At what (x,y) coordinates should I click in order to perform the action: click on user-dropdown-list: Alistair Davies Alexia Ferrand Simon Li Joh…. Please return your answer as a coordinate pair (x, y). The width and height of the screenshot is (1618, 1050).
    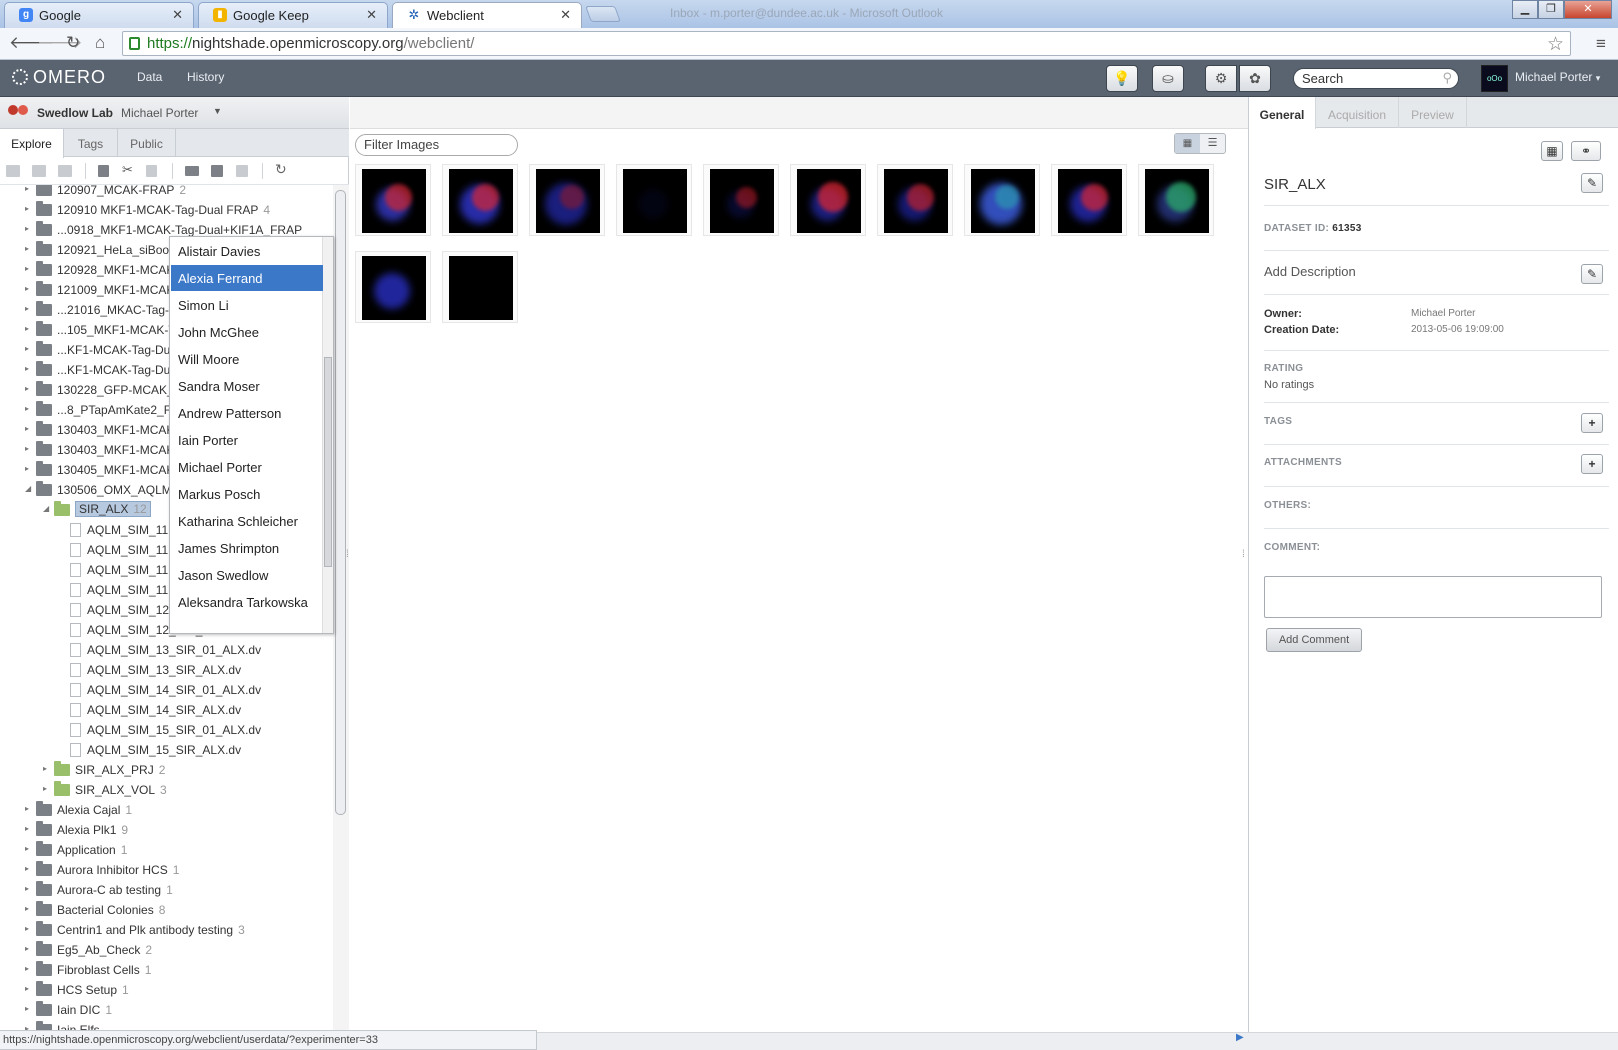
    Looking at the image, I should click on (251, 435).